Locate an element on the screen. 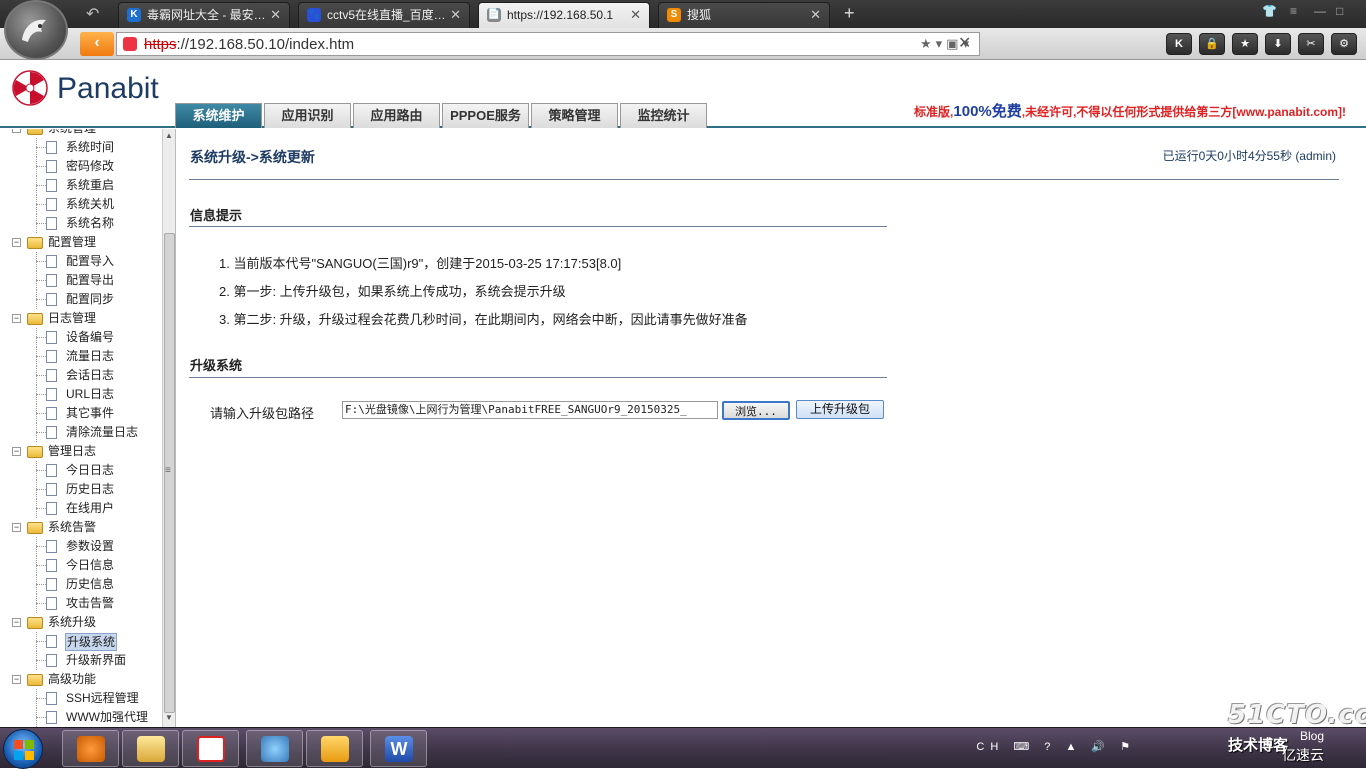  tree-group: − 系统管理 is located at coordinates (81, 133).